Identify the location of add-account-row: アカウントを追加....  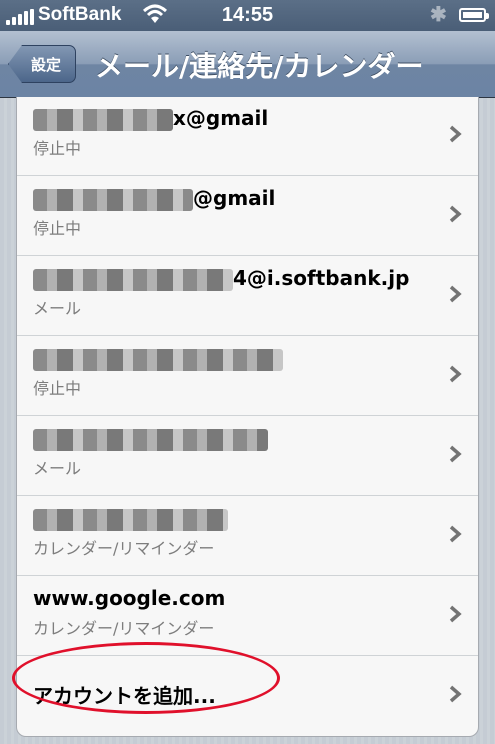
(247, 696).